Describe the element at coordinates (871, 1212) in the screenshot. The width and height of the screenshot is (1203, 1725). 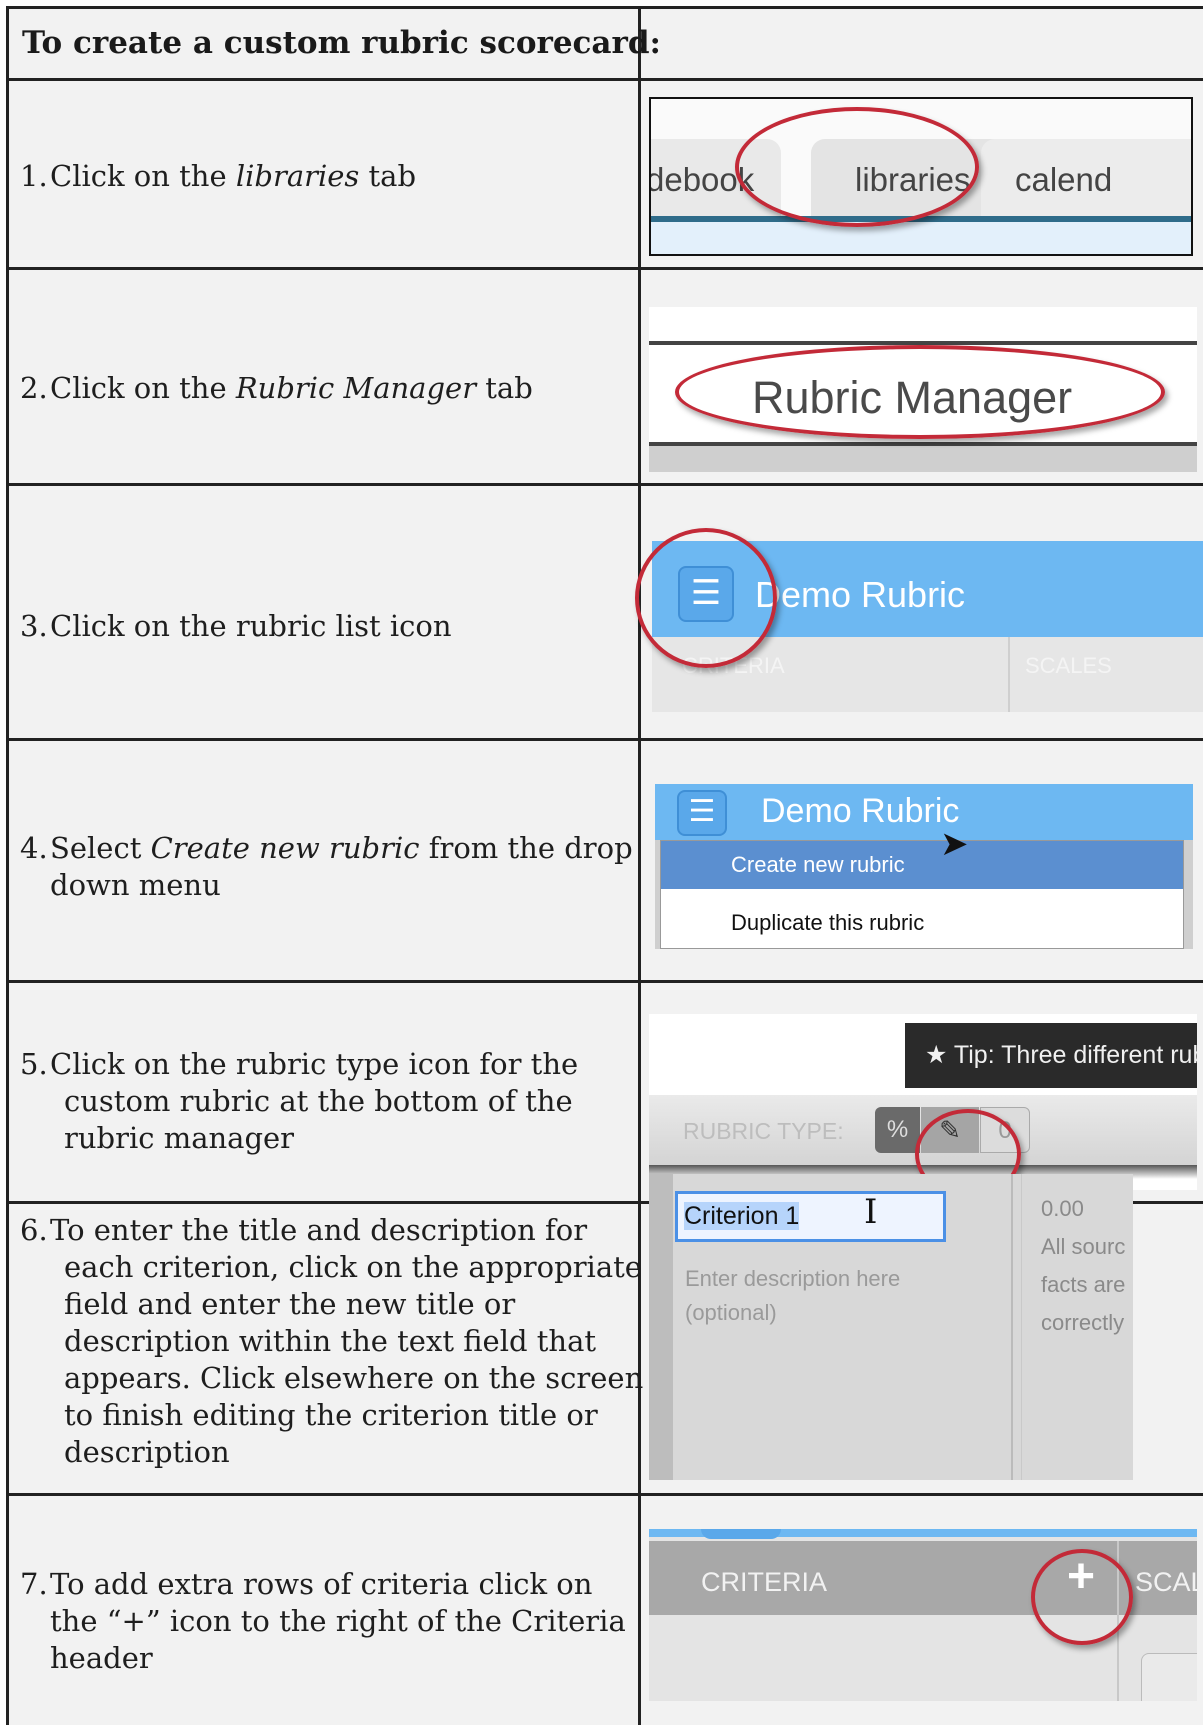
I see `text-cursor-icon: I` at that location.